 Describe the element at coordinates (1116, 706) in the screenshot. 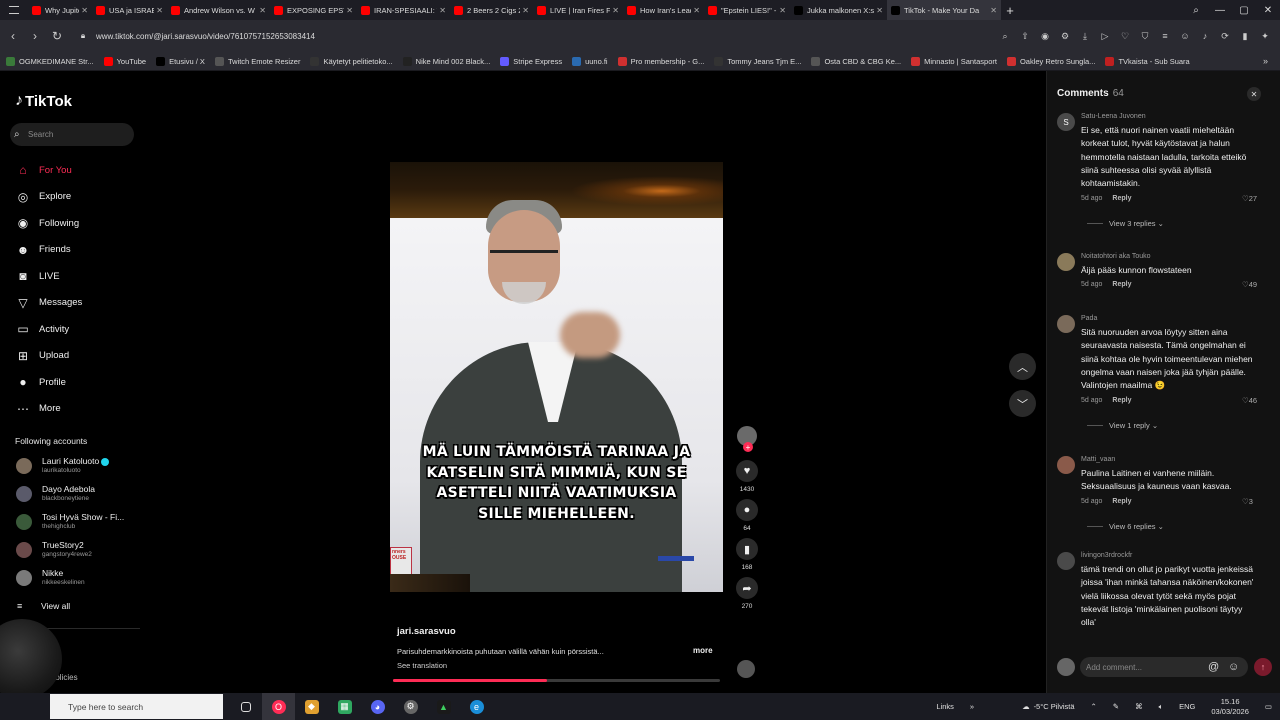

I see `pen-icon: ✎` at that location.